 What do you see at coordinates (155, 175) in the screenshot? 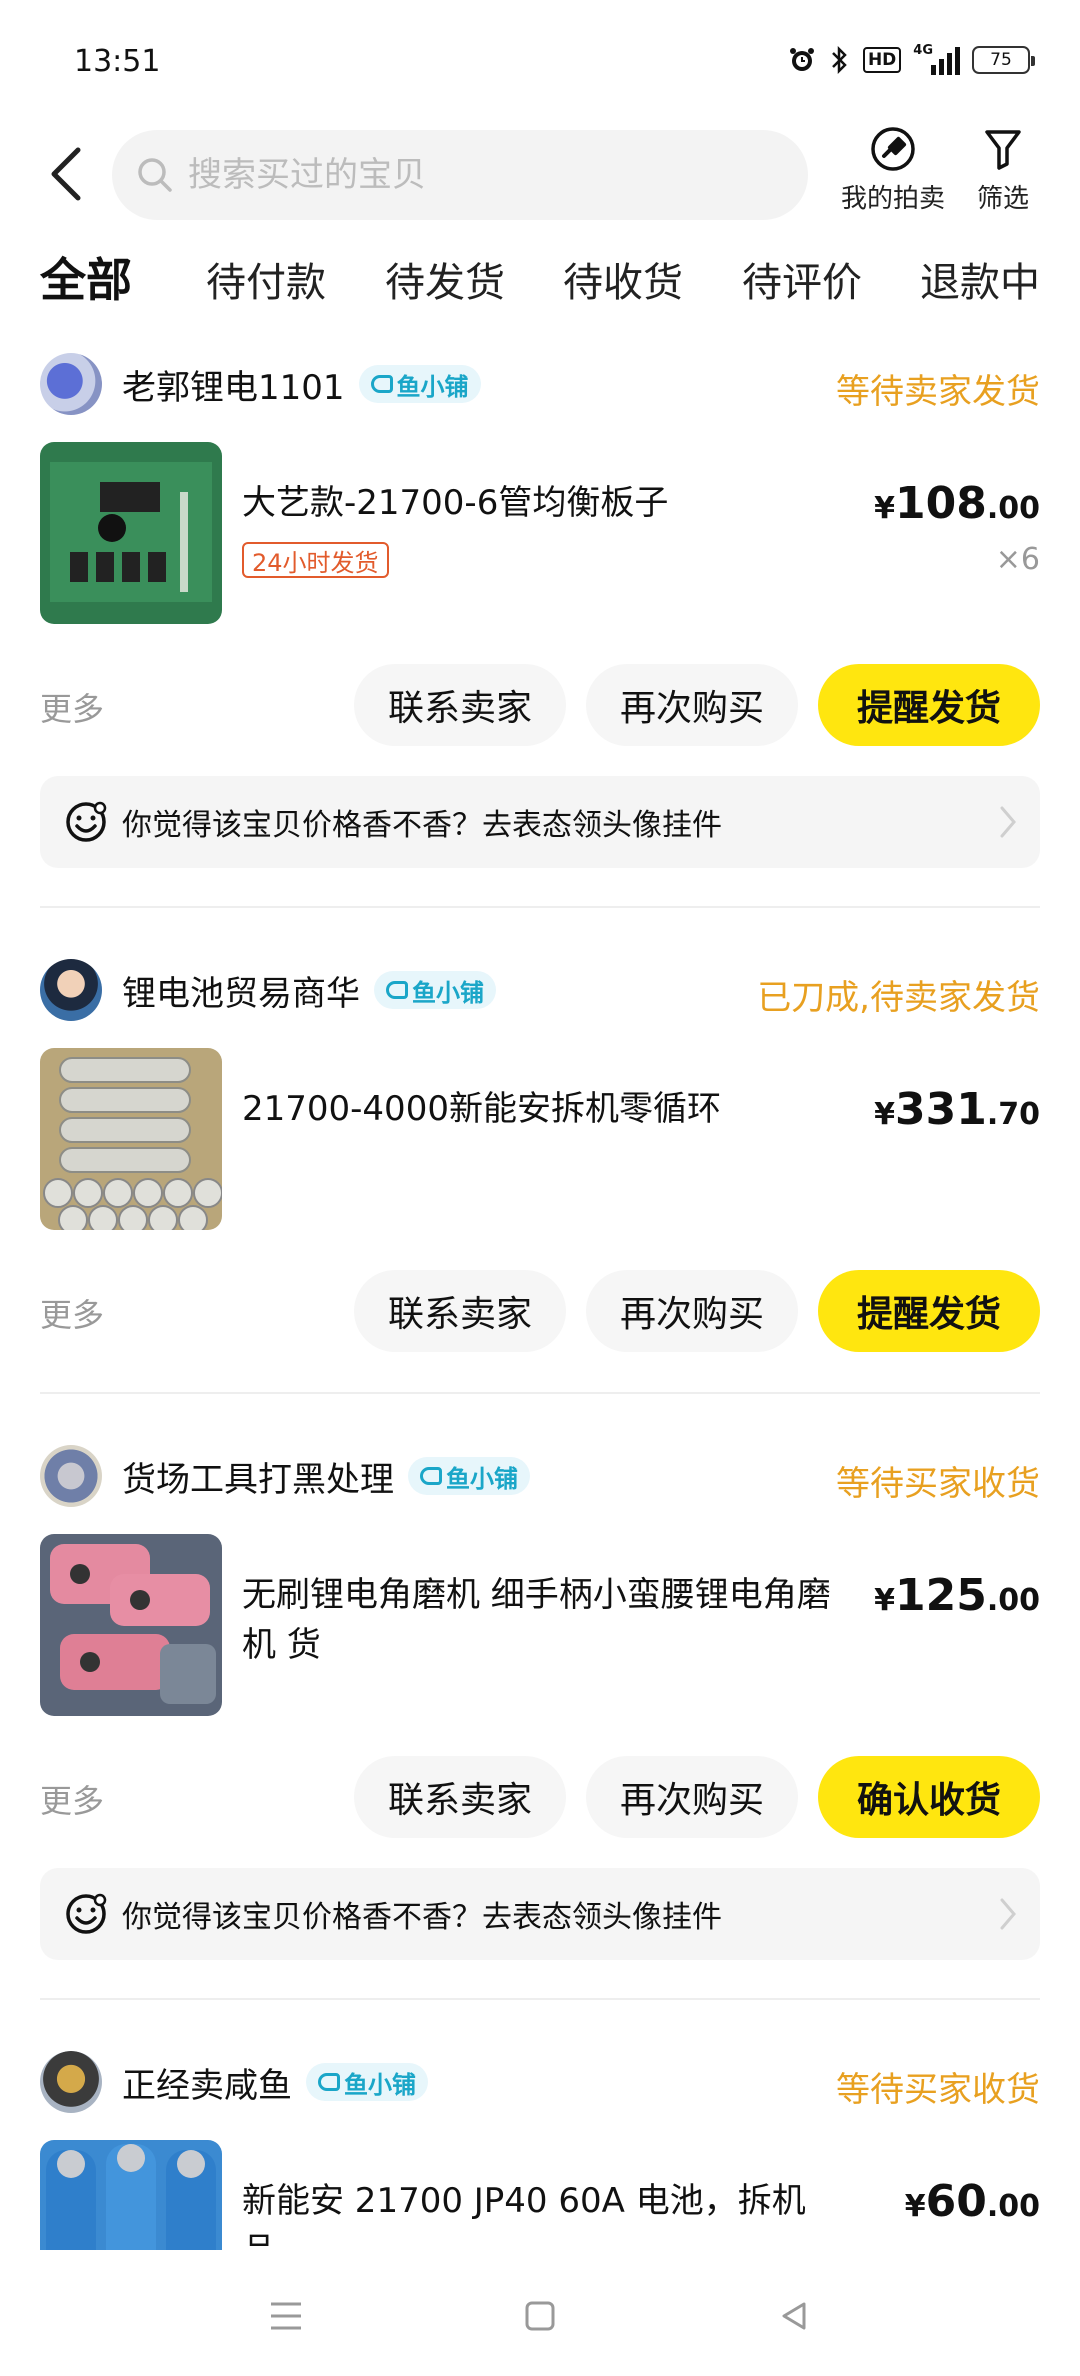
I see `search-icon` at bounding box center [155, 175].